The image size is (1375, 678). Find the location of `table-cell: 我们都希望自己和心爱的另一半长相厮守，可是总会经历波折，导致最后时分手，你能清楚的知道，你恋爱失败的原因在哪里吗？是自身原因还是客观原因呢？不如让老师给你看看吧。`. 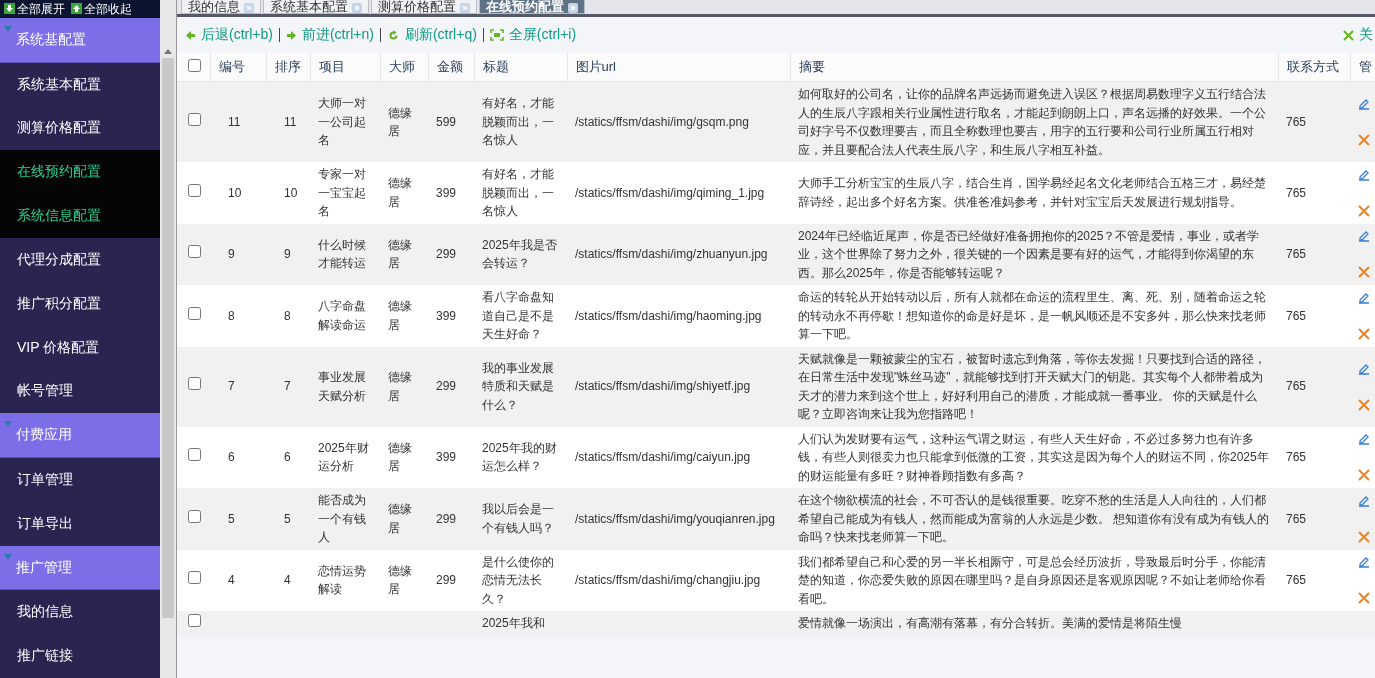

table-cell: 我们都希望自己和心爱的另一半长相厮守，可是总会经历波折，导致最后时分手，你能清楚的知道，你恋爱失败的原因在哪里吗？是自身原因还是客观原因呢？不如让老师给你看看吧。 is located at coordinates (1032, 580).